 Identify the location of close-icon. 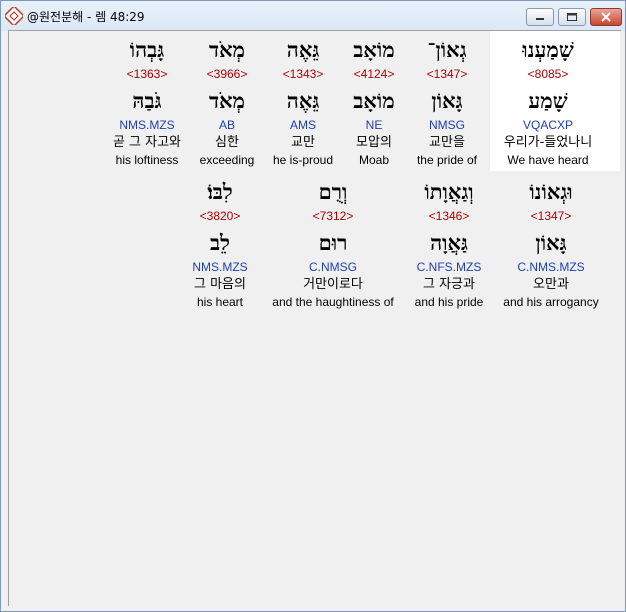
(606, 17).